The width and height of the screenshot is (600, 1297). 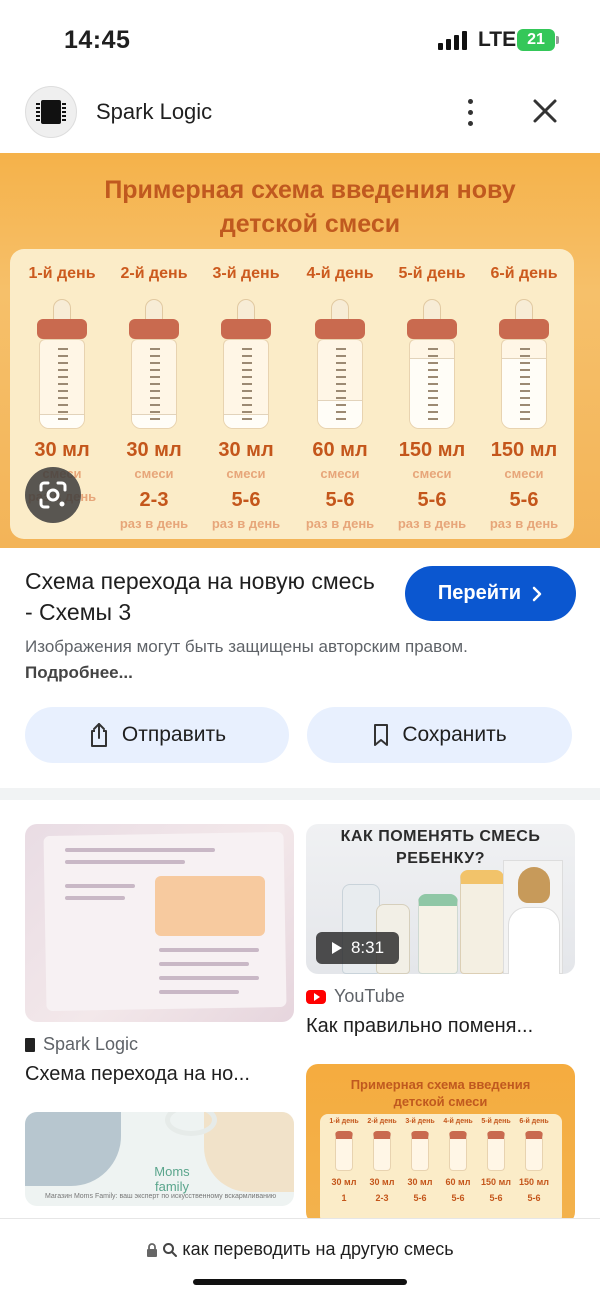 I want to click on home-indicator, so click(x=300, y=1282).